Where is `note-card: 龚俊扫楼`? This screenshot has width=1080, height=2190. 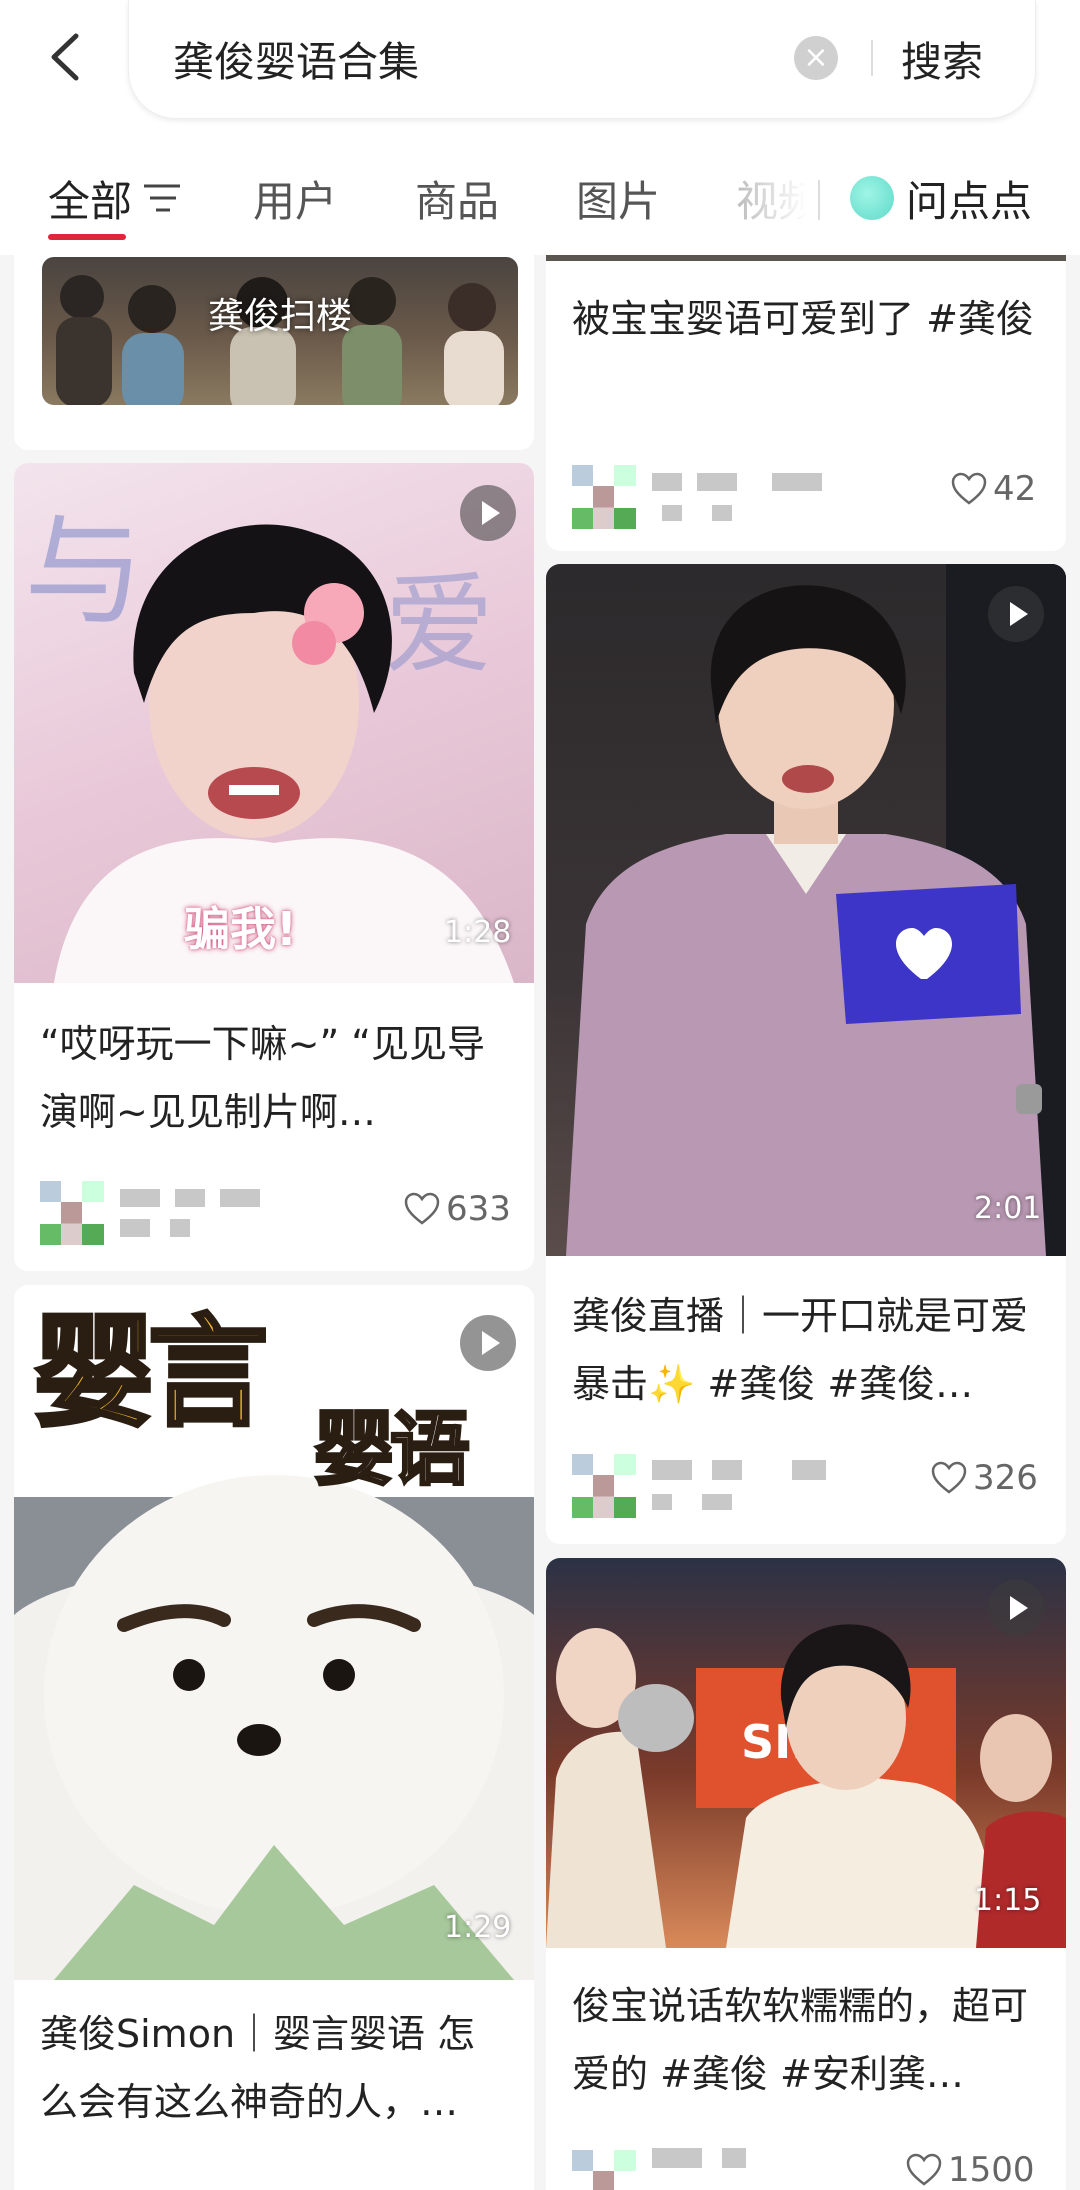 note-card: 龚俊扫楼 is located at coordinates (274, 352).